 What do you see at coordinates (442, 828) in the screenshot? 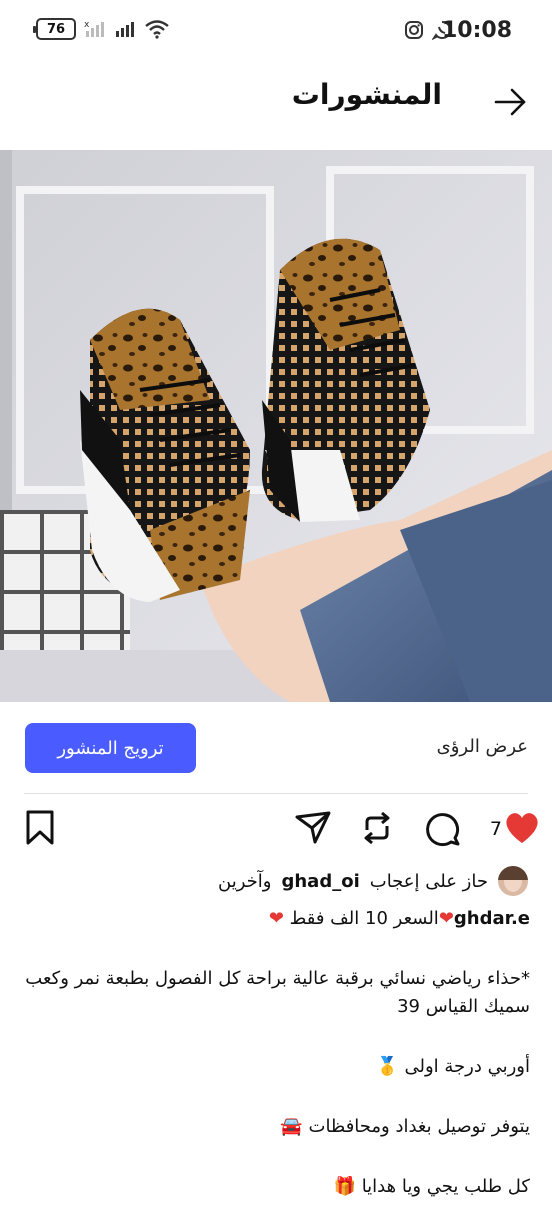
I see `comment-icon` at bounding box center [442, 828].